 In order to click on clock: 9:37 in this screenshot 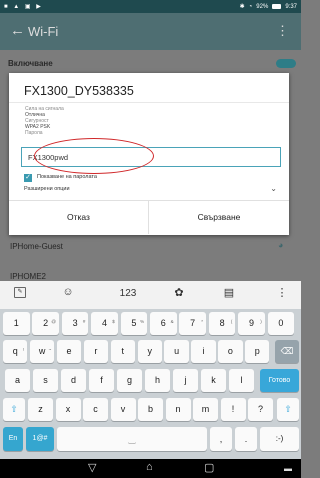, I will do `click(291, 6)`.